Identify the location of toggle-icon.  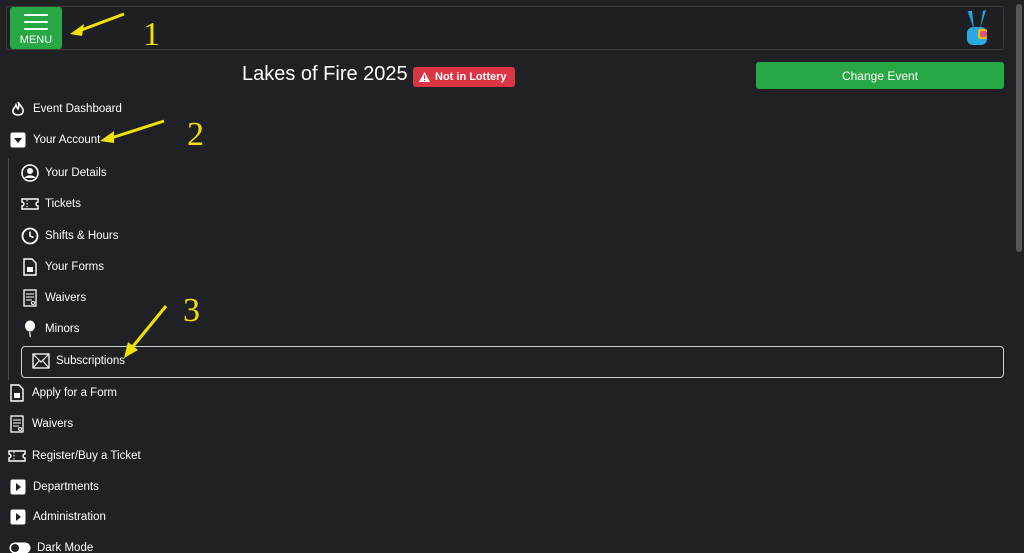
(20, 546).